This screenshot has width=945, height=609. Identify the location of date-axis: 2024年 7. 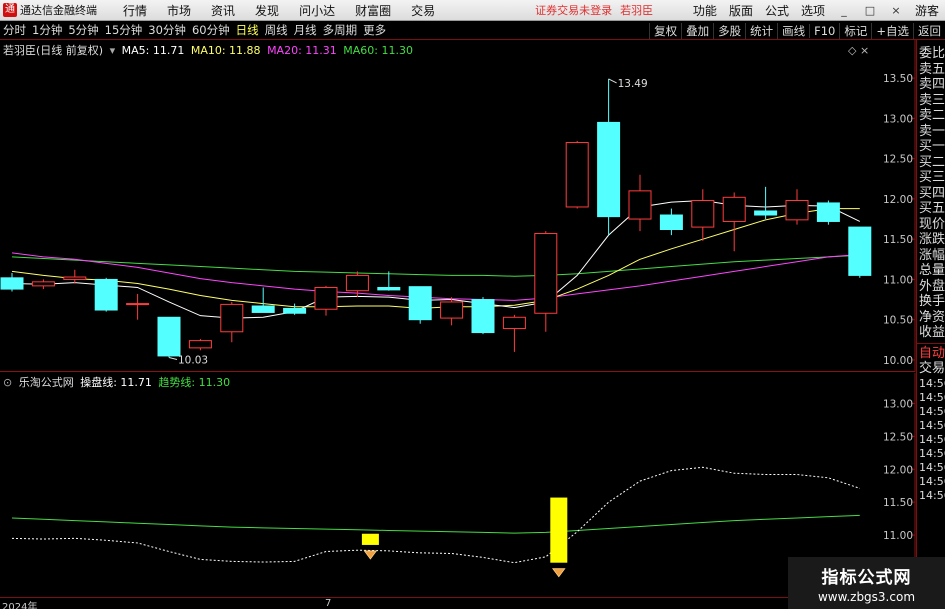
(457, 603).